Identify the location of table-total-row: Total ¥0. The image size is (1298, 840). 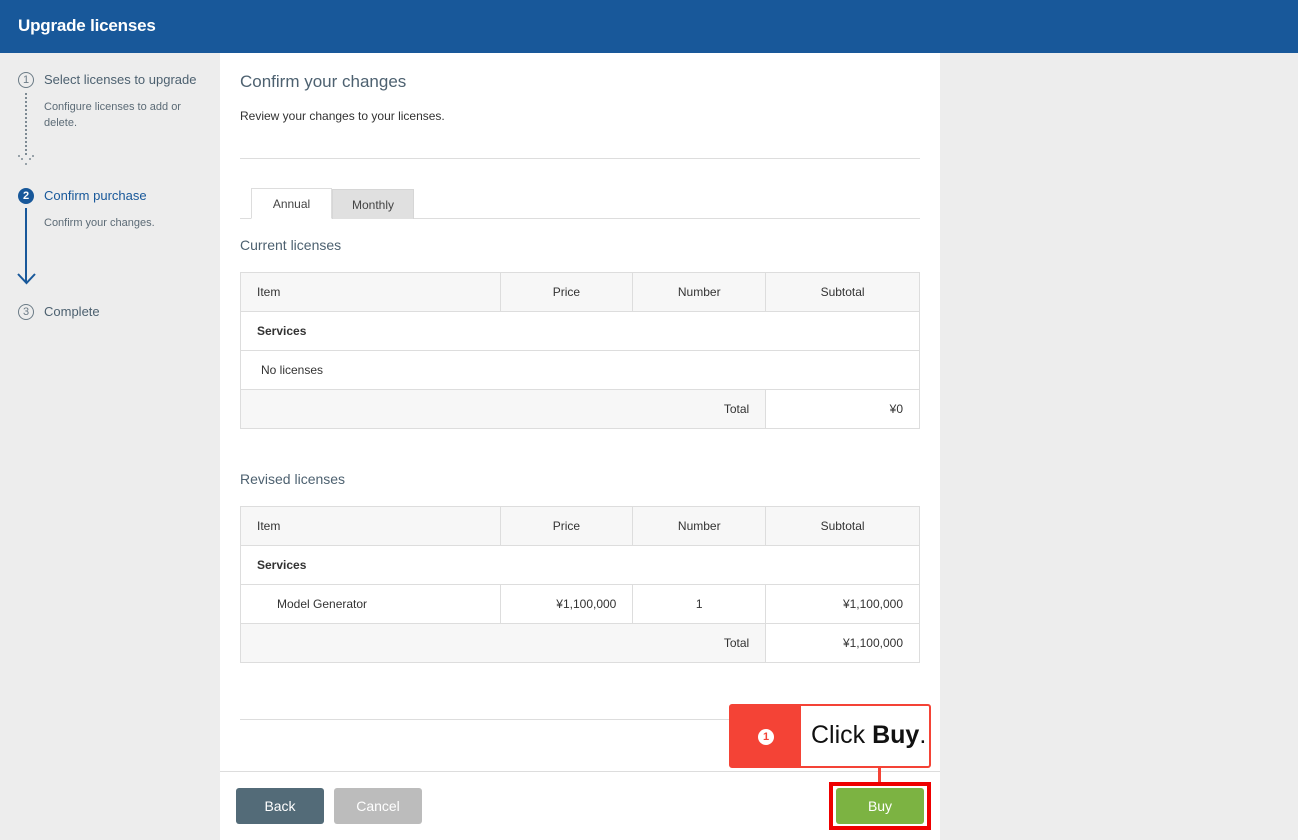
(579, 409).